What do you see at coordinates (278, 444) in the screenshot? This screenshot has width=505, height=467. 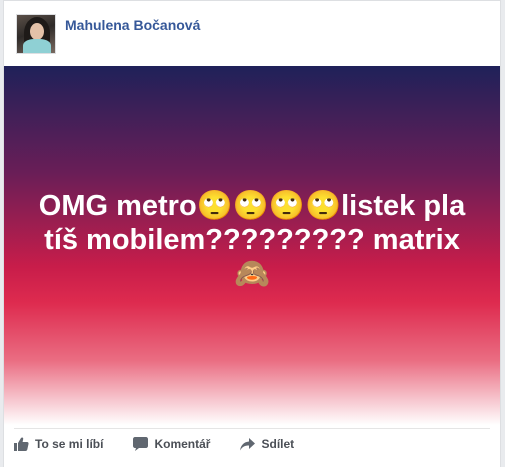 I see `share-label: Sdílet` at bounding box center [278, 444].